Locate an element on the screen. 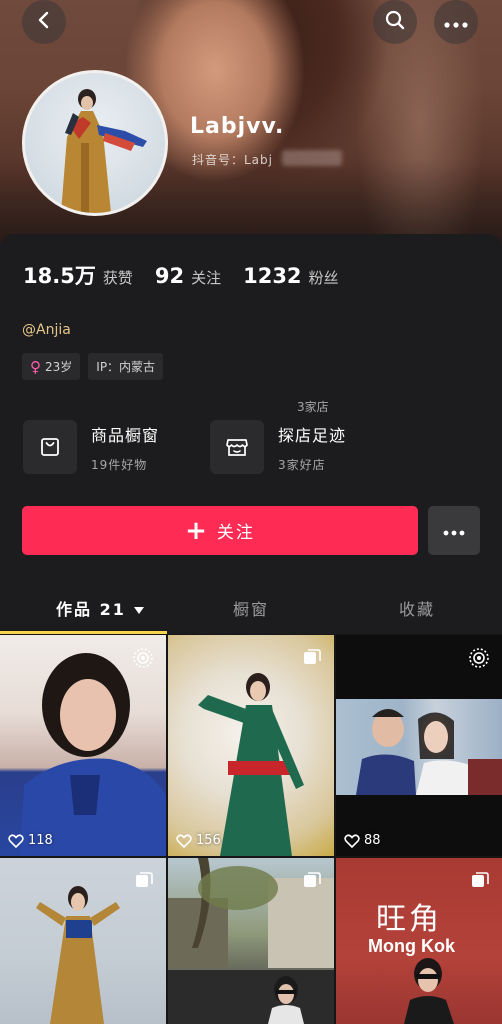  store-visits-title: 探店足迹 is located at coordinates (312, 435).